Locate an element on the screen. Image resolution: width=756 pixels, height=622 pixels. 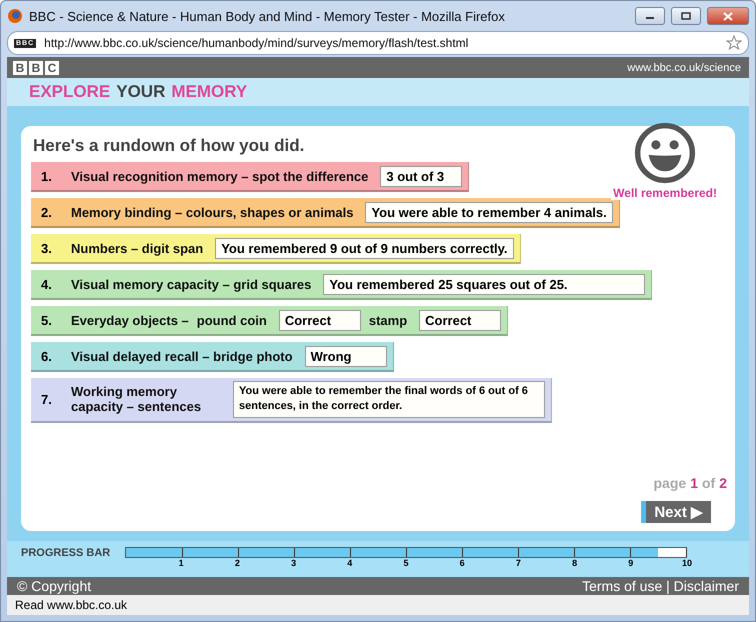
result-field: Wrong is located at coordinates (345, 356).